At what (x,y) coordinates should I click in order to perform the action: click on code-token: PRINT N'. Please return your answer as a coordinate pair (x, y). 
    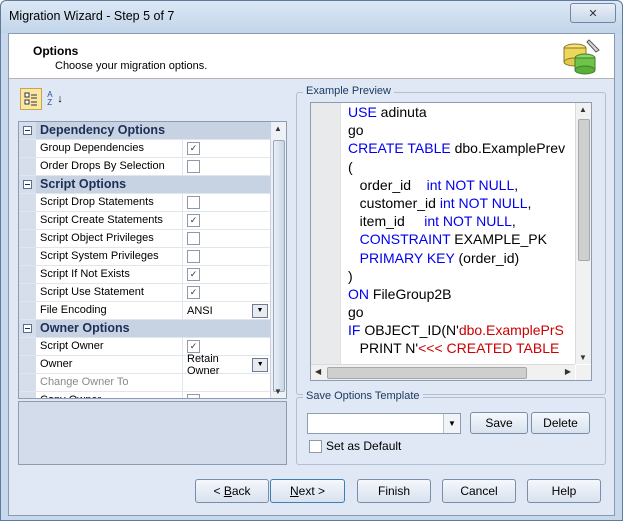
    Looking at the image, I should click on (383, 348).